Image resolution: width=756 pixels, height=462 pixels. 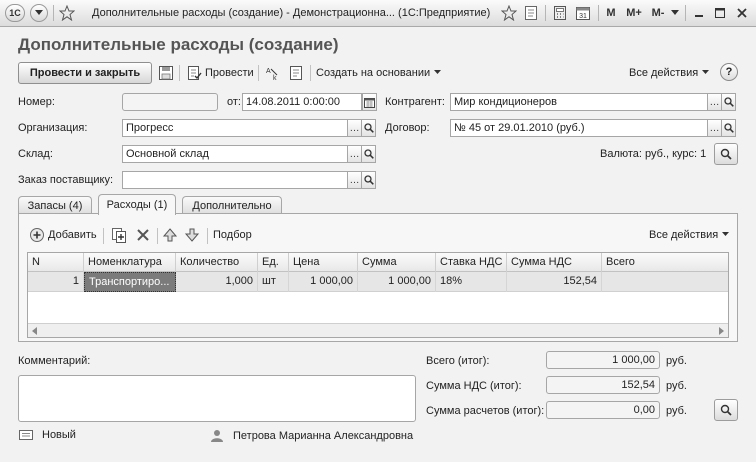 I want to click on settlement-details-button, so click(x=726, y=410).